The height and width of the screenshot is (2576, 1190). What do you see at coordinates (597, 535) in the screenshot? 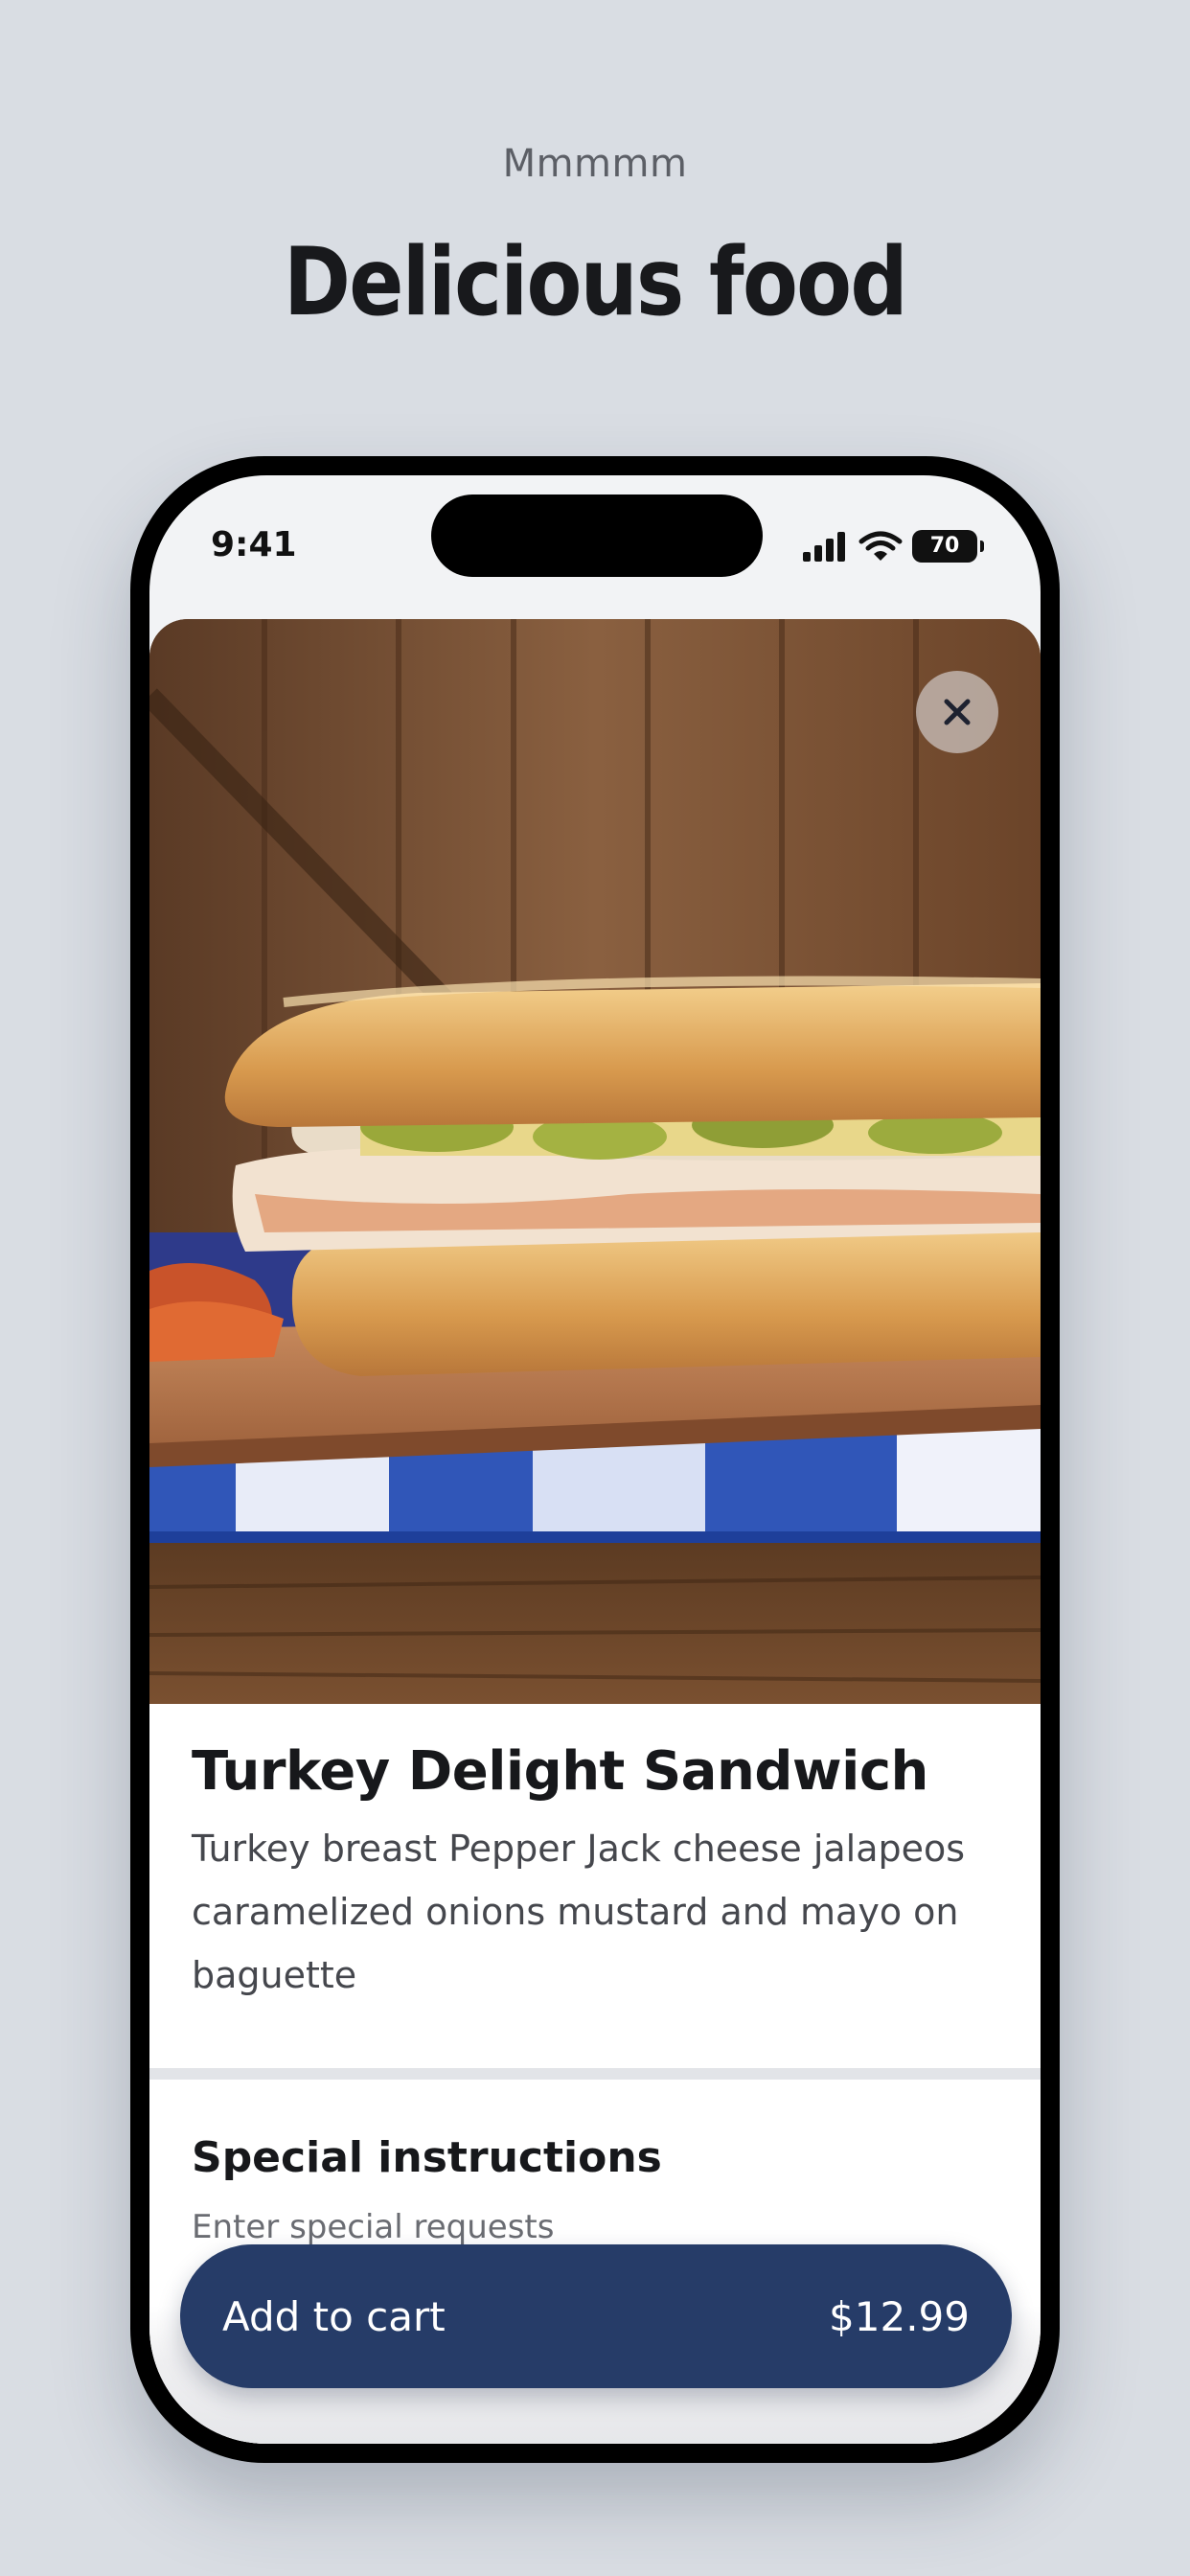
I see `dynamic-island` at bounding box center [597, 535].